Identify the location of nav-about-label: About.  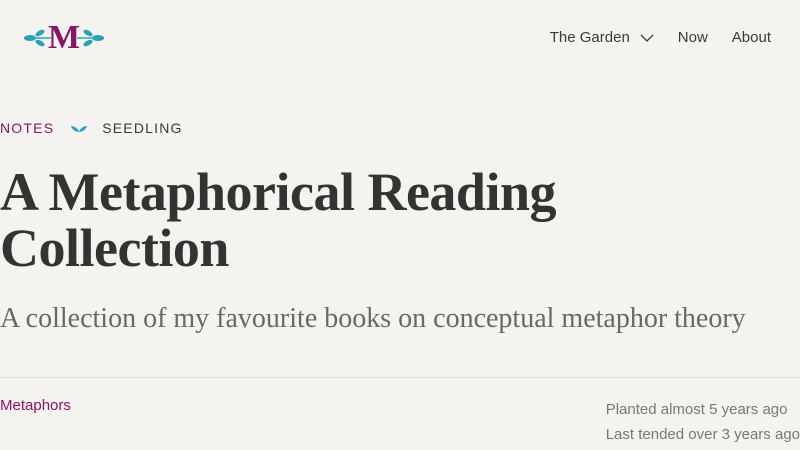
(751, 37).